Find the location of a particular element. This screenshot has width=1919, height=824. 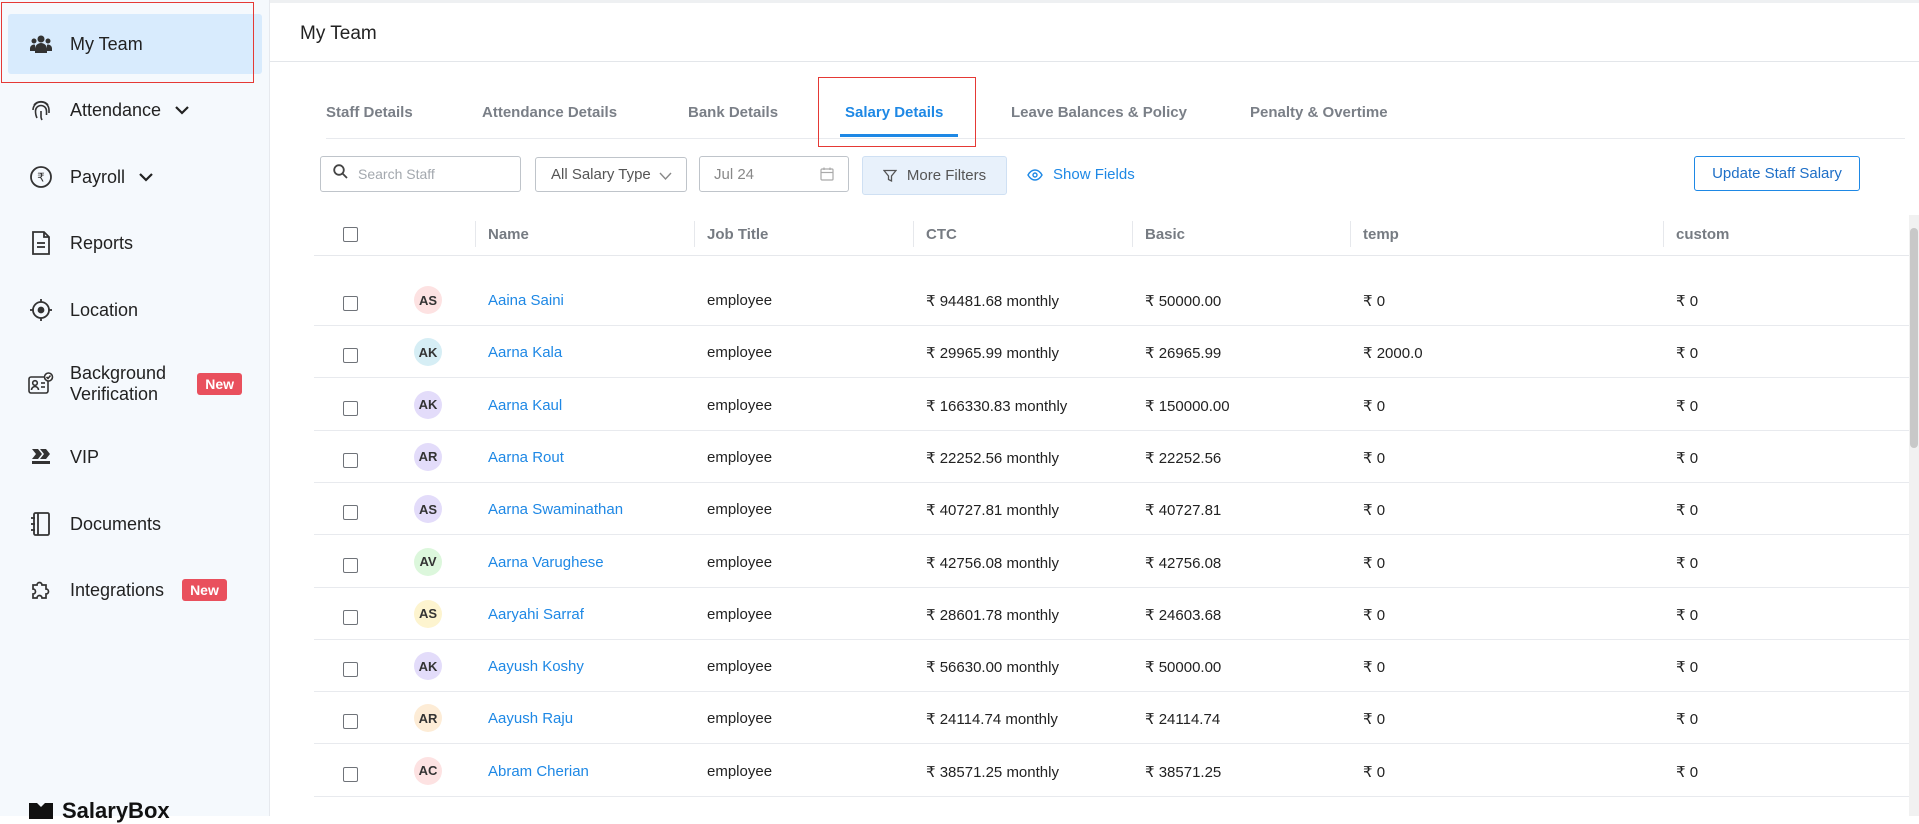

table-header: Name Job Title CTC Basic temp custom is located at coordinates (1116, 235).